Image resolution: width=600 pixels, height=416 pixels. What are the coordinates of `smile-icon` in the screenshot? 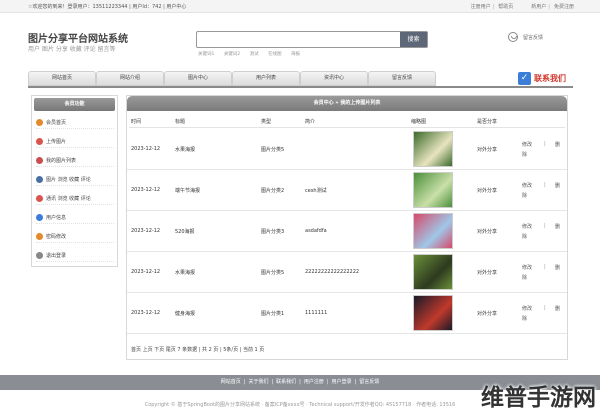 It's located at (513, 37).